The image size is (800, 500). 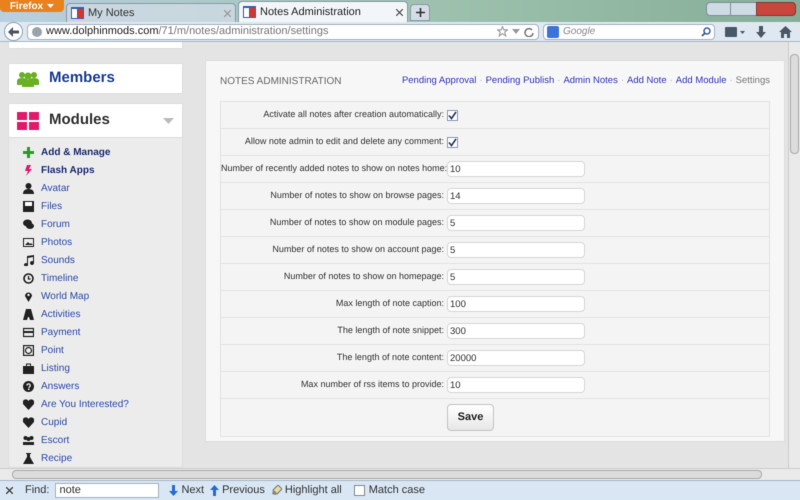 I want to click on sidebar-link: Forum, so click(x=55, y=224).